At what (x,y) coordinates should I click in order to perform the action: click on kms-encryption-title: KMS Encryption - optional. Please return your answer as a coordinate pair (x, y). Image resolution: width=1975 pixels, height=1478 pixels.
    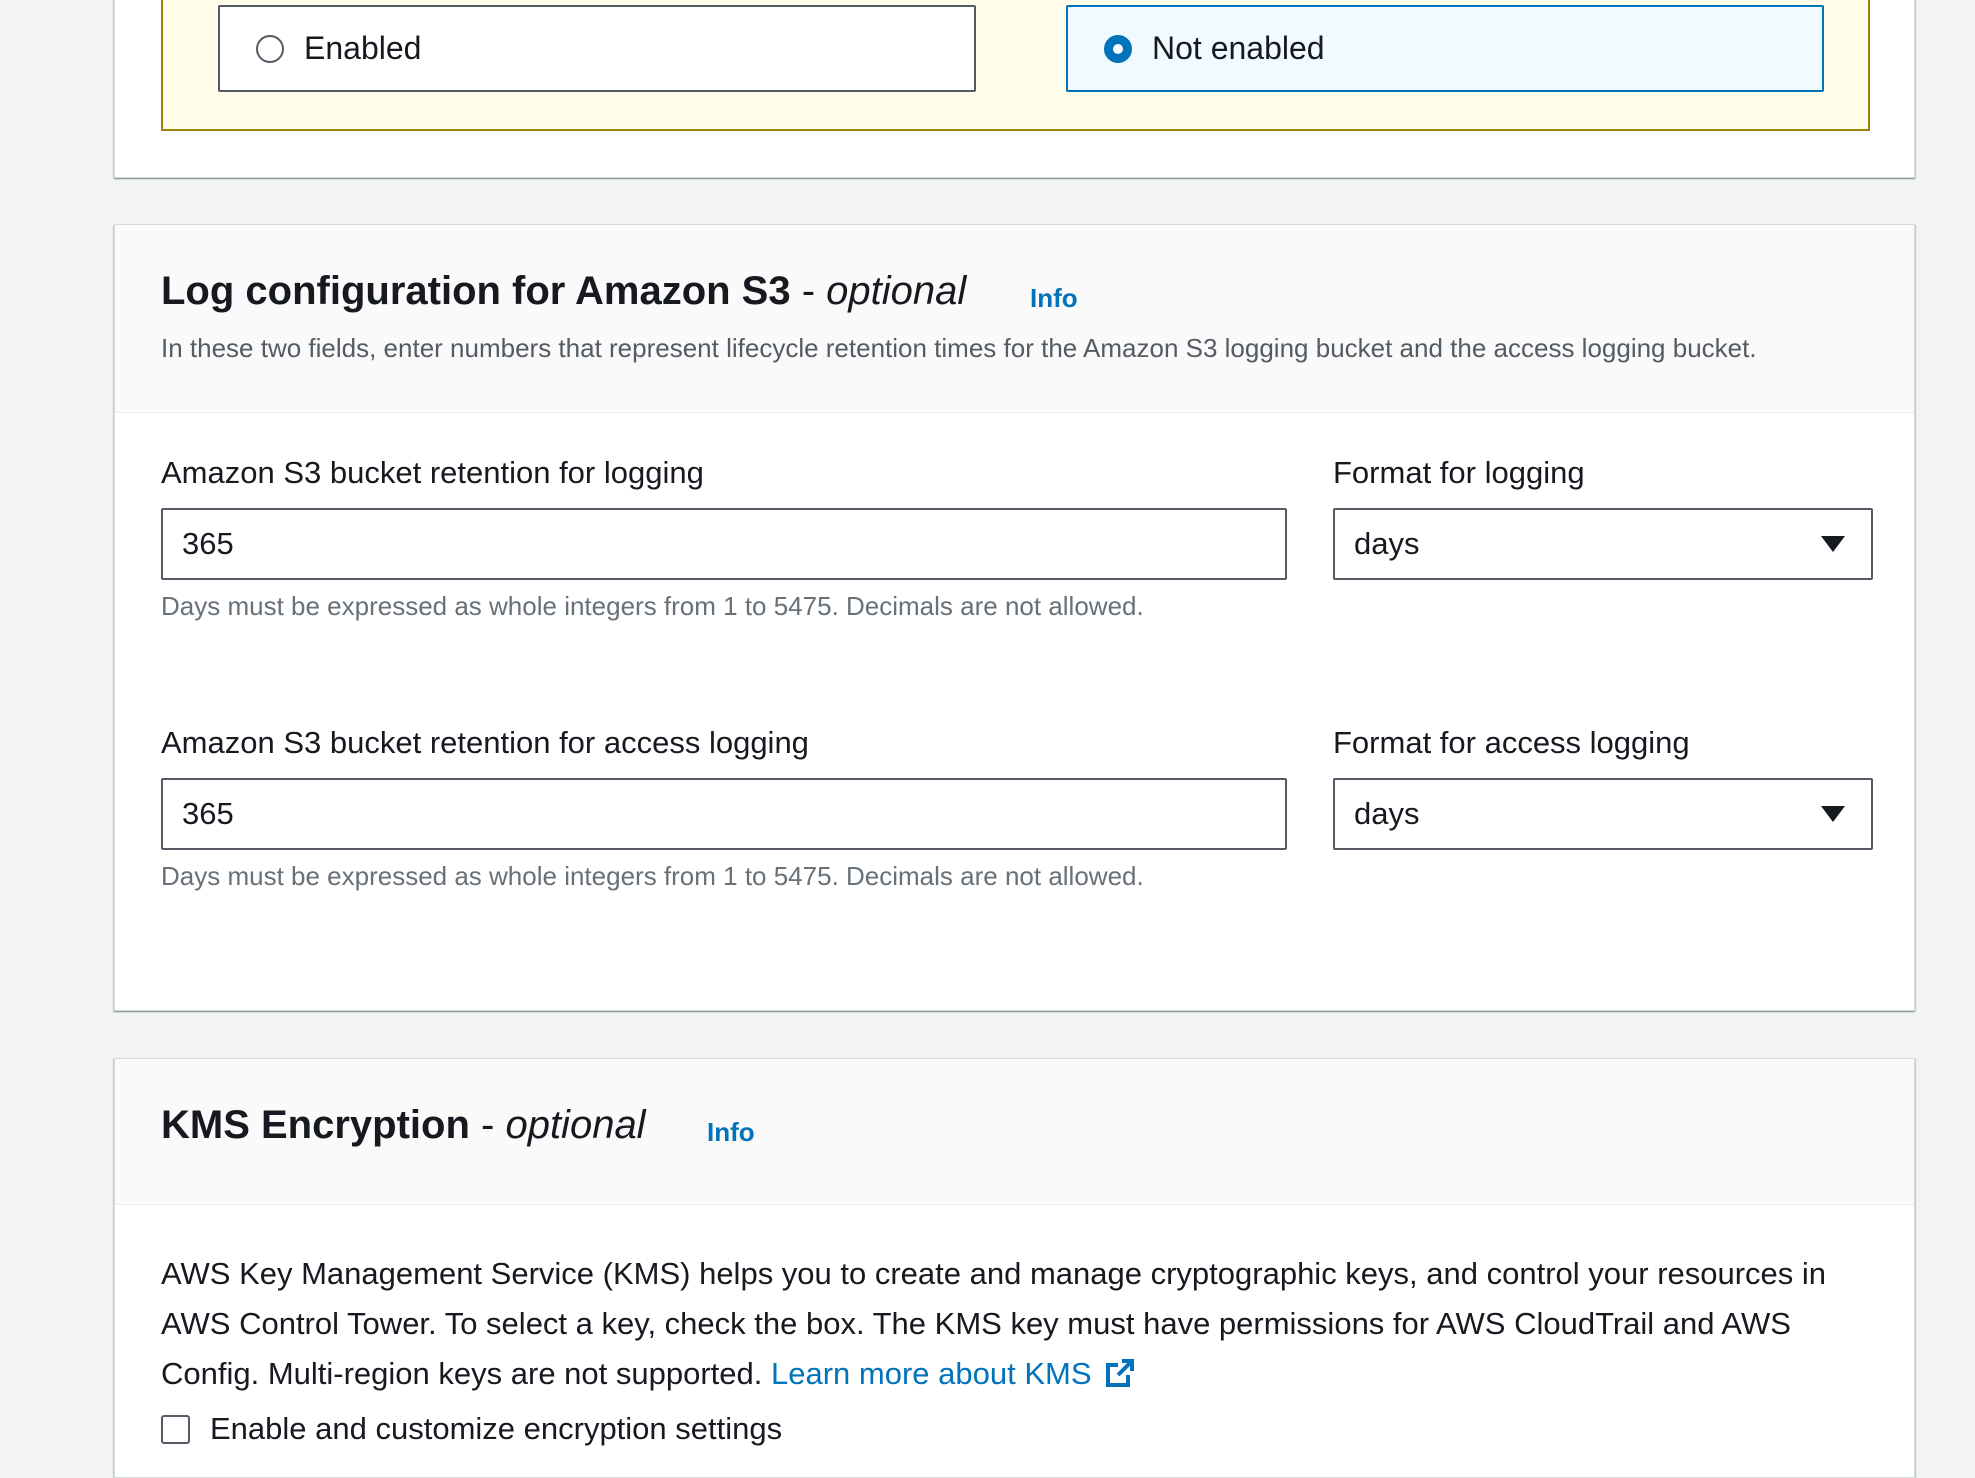
    Looking at the image, I should click on (403, 1125).